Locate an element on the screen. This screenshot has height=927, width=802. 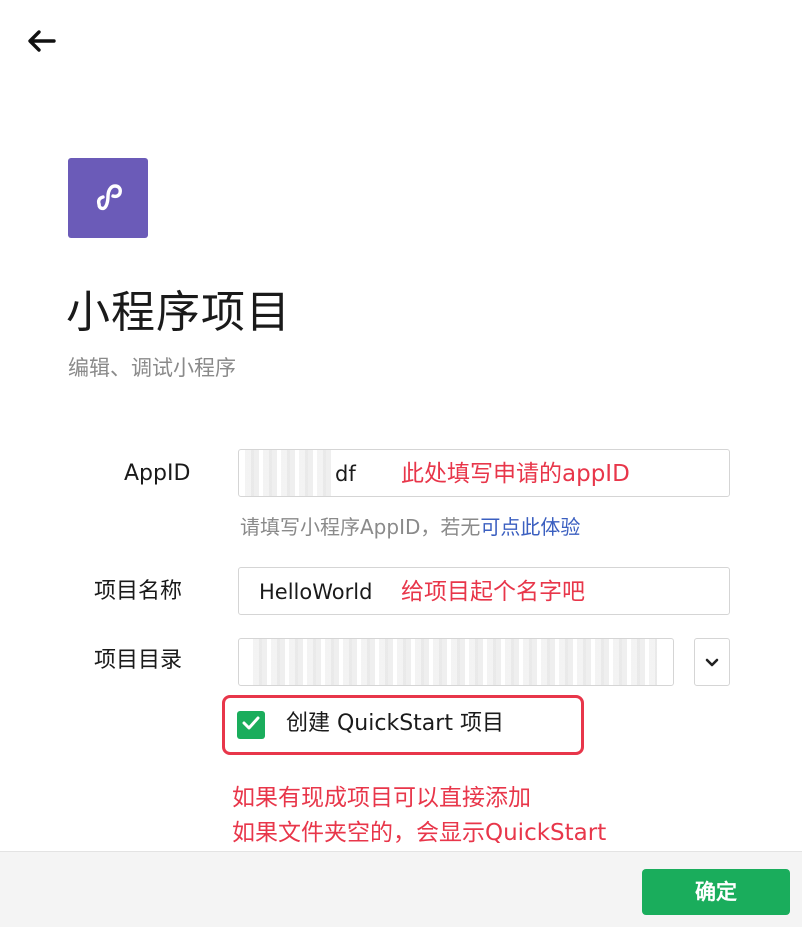
chevron-down-icon is located at coordinates (712, 662).